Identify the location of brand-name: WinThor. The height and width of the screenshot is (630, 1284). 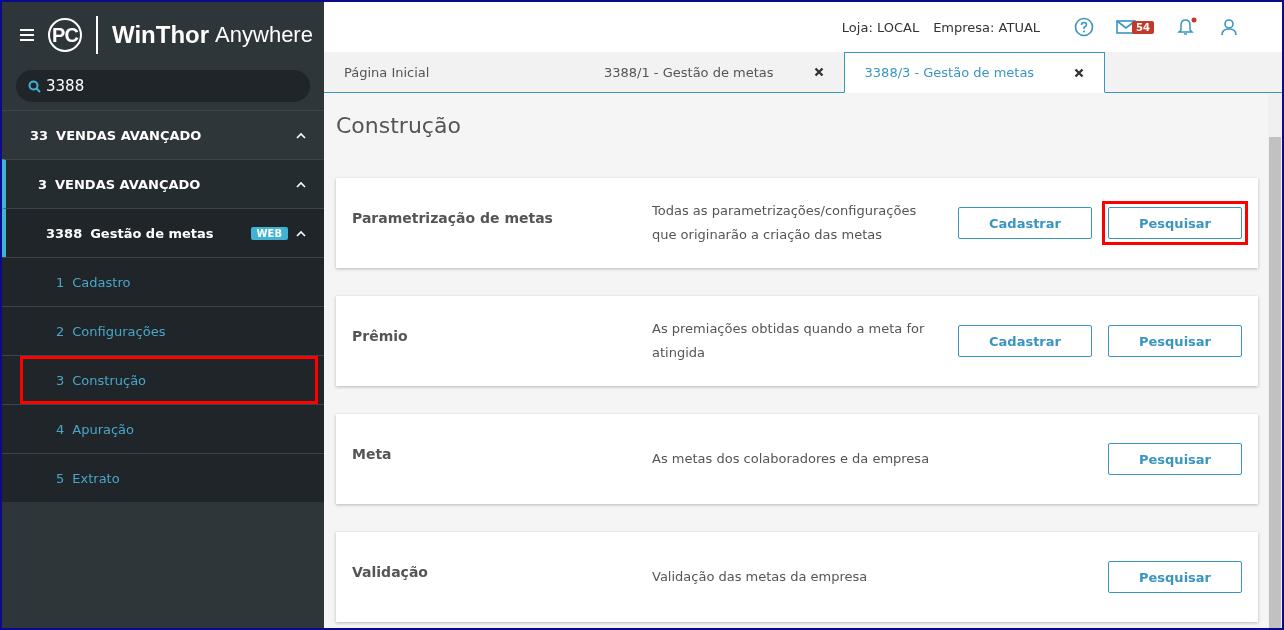
(161, 35).